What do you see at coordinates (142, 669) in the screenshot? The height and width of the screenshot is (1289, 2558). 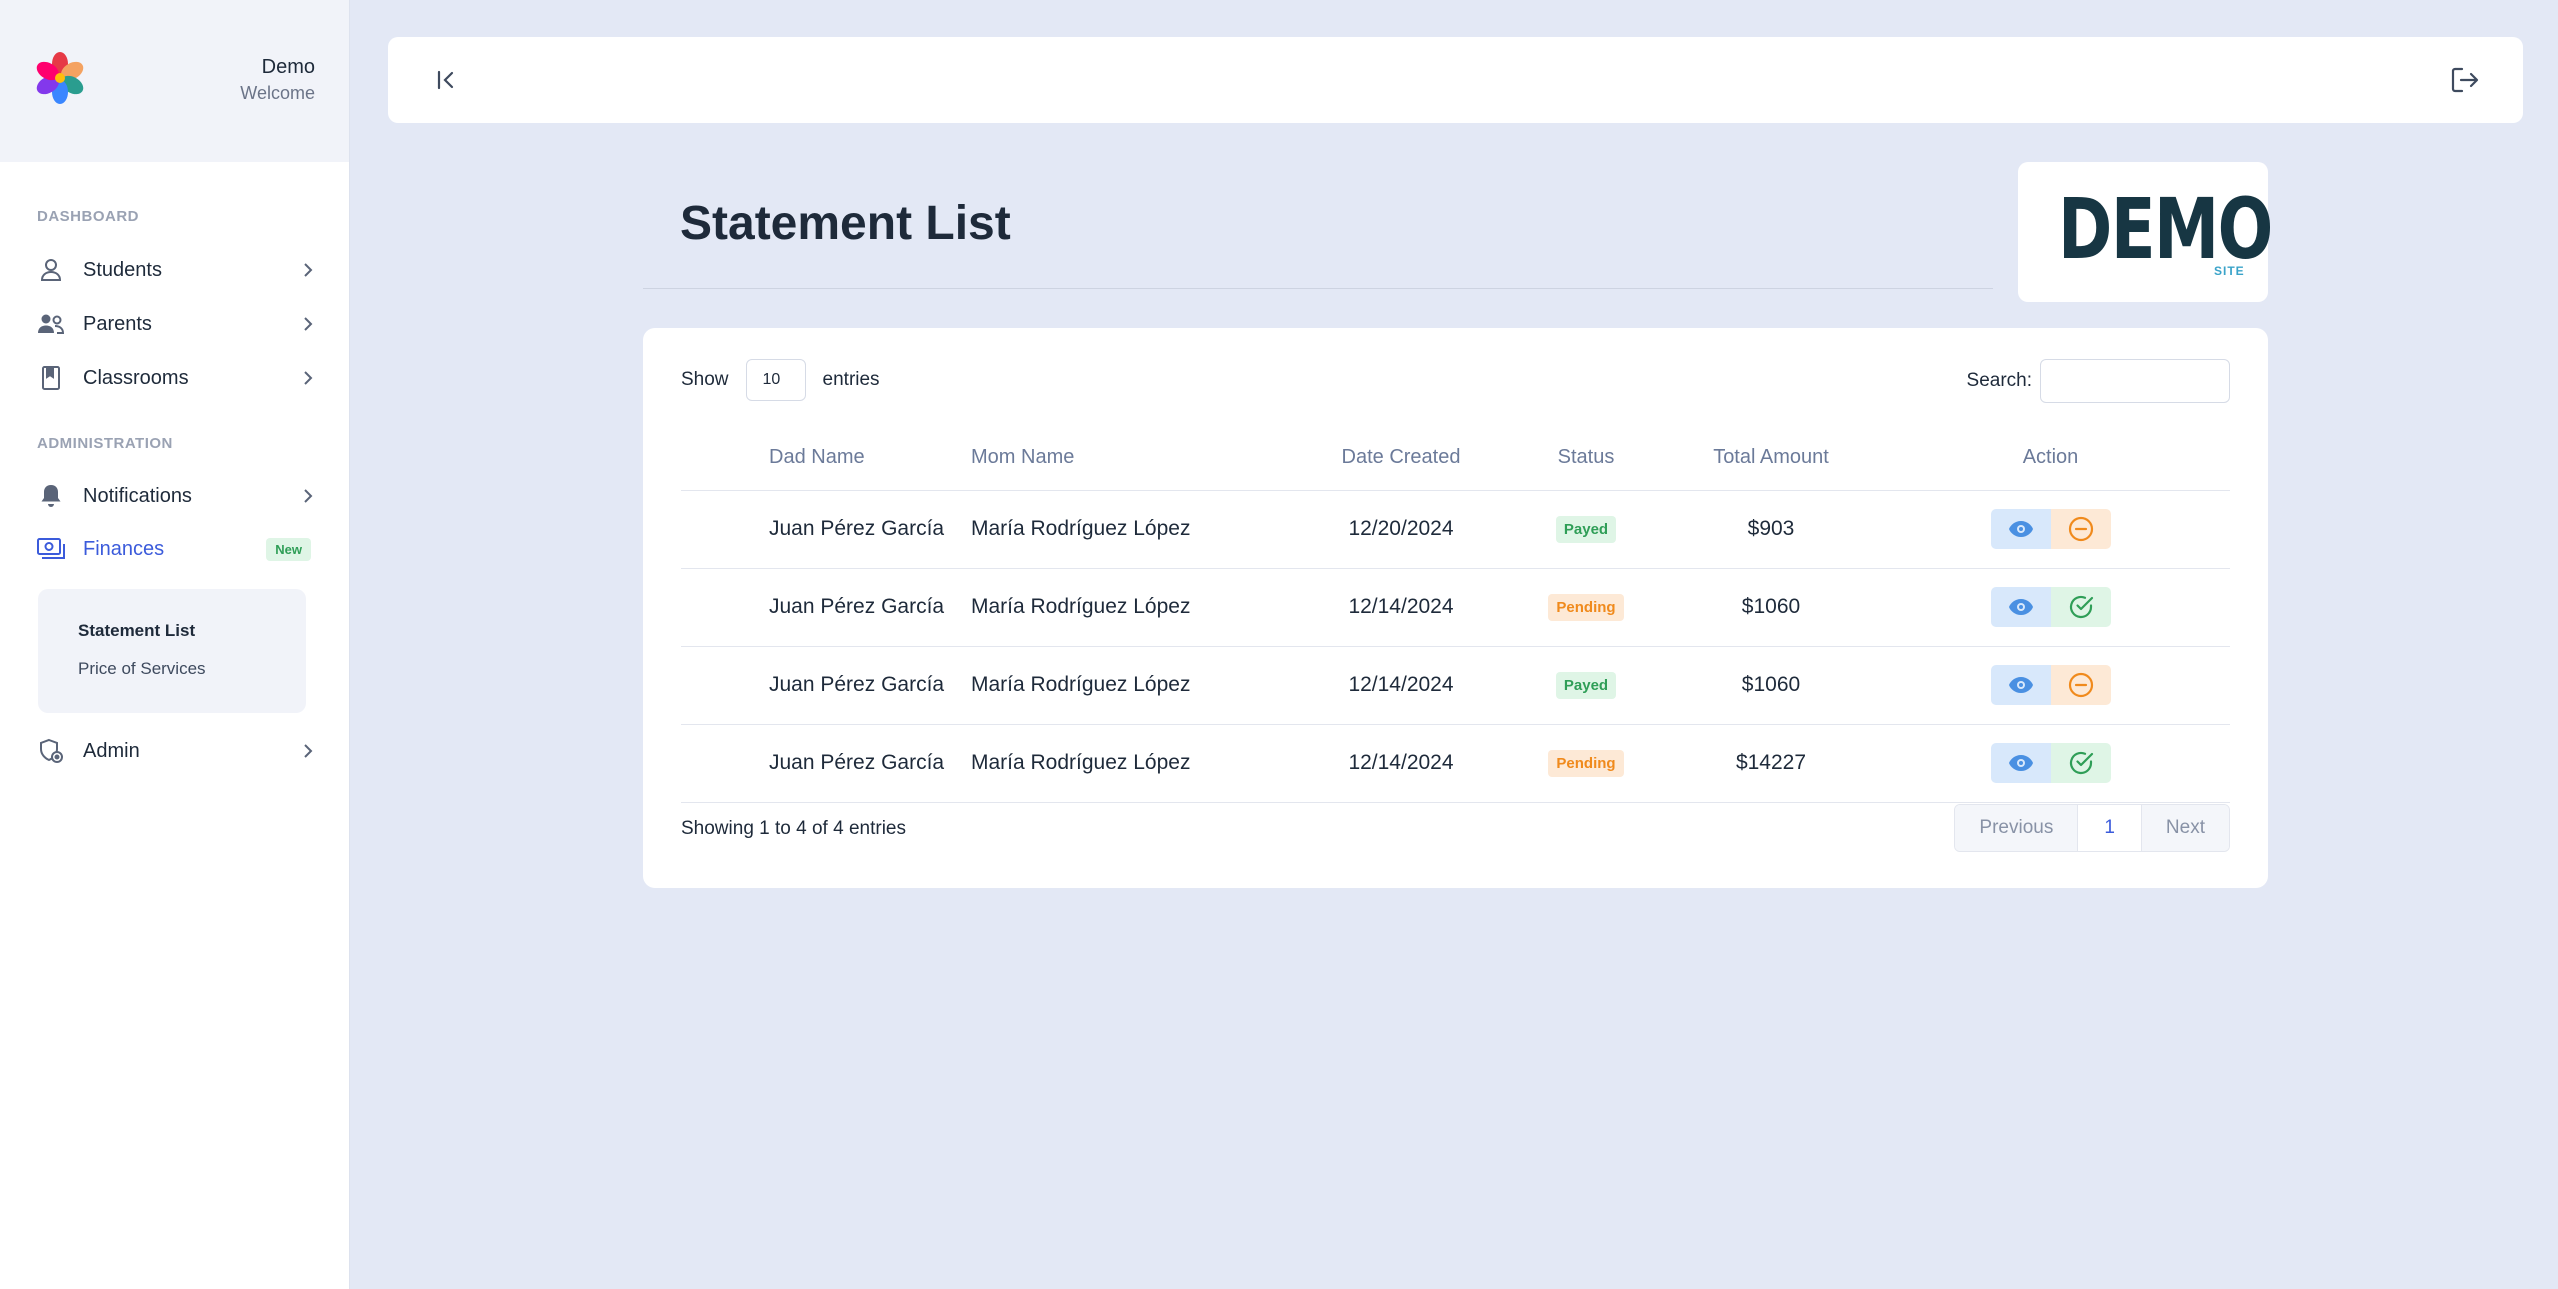 I see `submenu-item-price-of-services: Price of Services` at bounding box center [142, 669].